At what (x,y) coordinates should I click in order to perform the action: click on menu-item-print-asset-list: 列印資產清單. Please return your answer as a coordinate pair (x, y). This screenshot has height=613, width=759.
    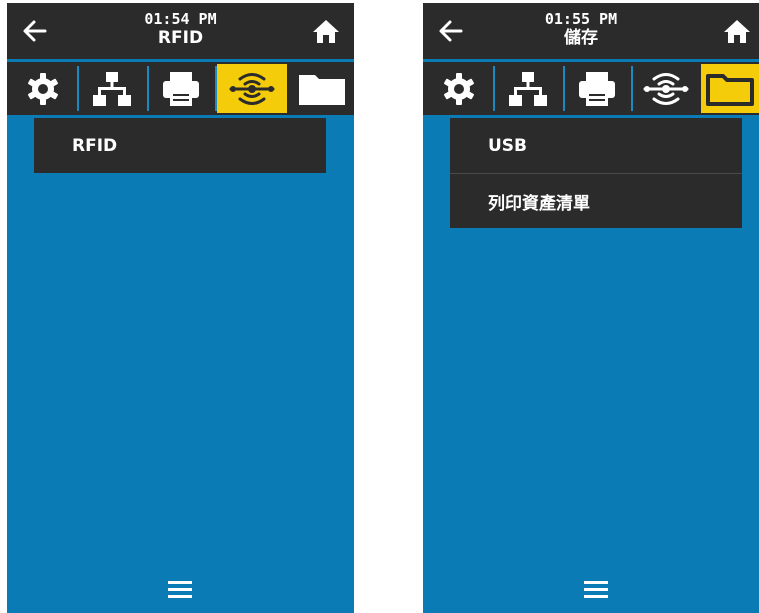
    Looking at the image, I should click on (596, 200).